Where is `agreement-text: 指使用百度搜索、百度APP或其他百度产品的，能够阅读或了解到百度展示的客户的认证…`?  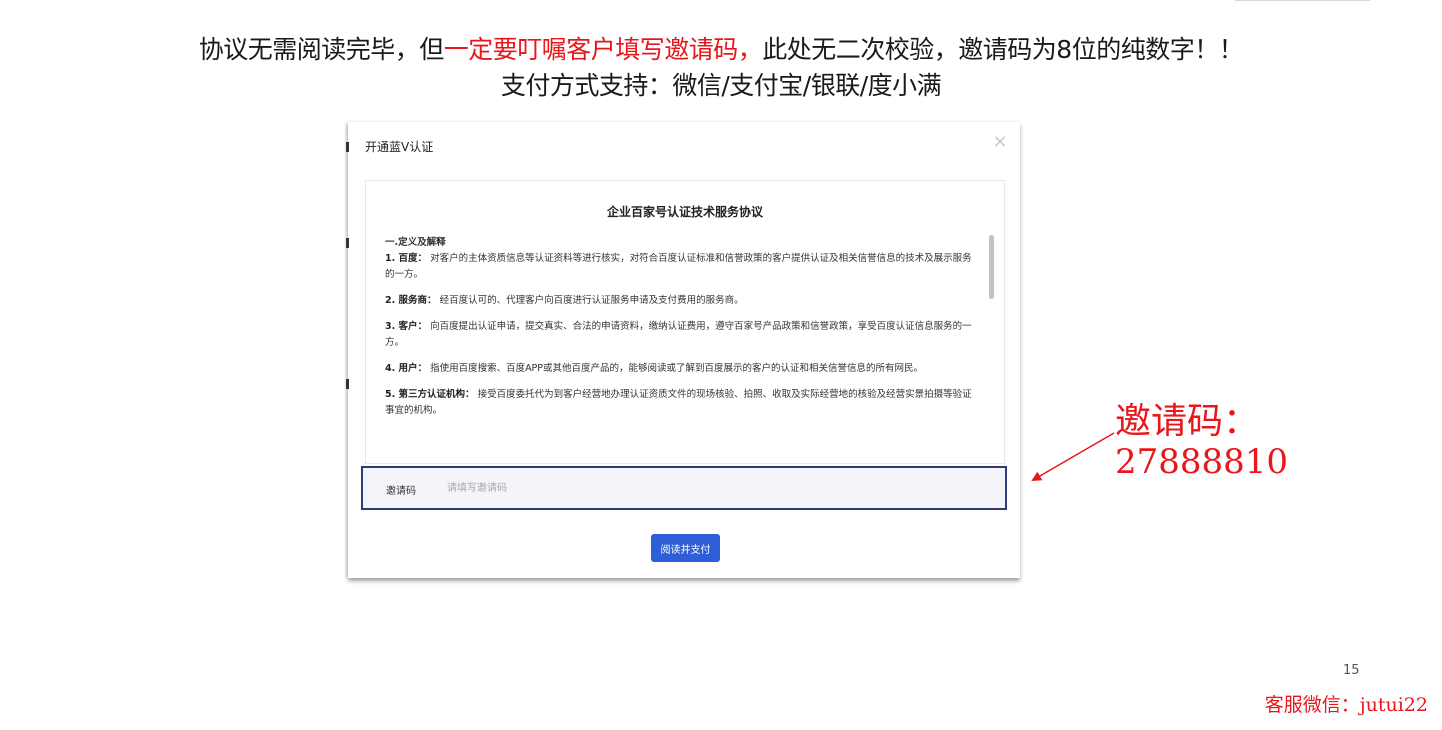 agreement-text: 指使用百度搜索、百度APP或其他百度产品的，能够阅读或了解到百度展示的客户的认证… is located at coordinates (677, 368).